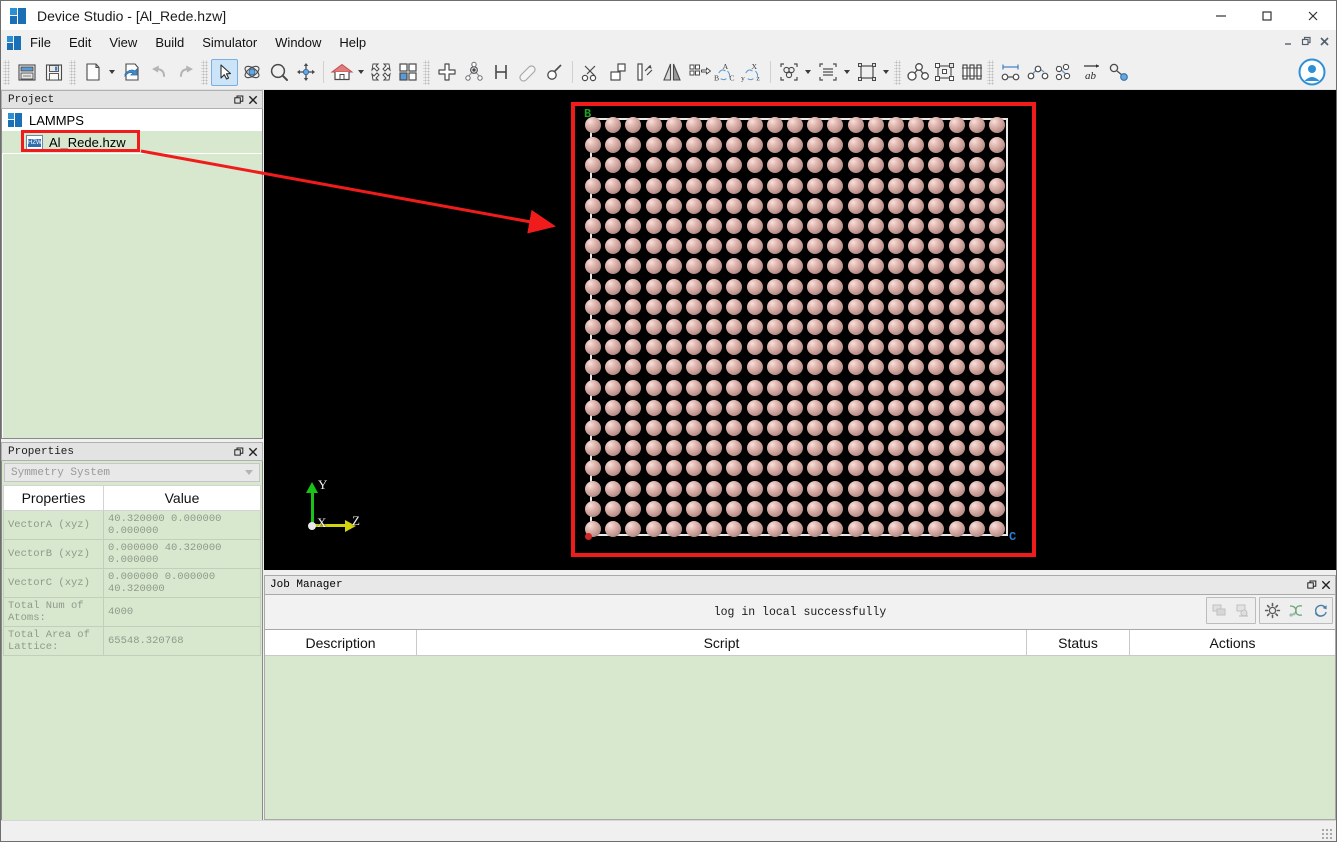 The height and width of the screenshot is (842, 1337). Describe the element at coordinates (1243, 610) in the screenshot. I see `upload-job-icon` at that location.